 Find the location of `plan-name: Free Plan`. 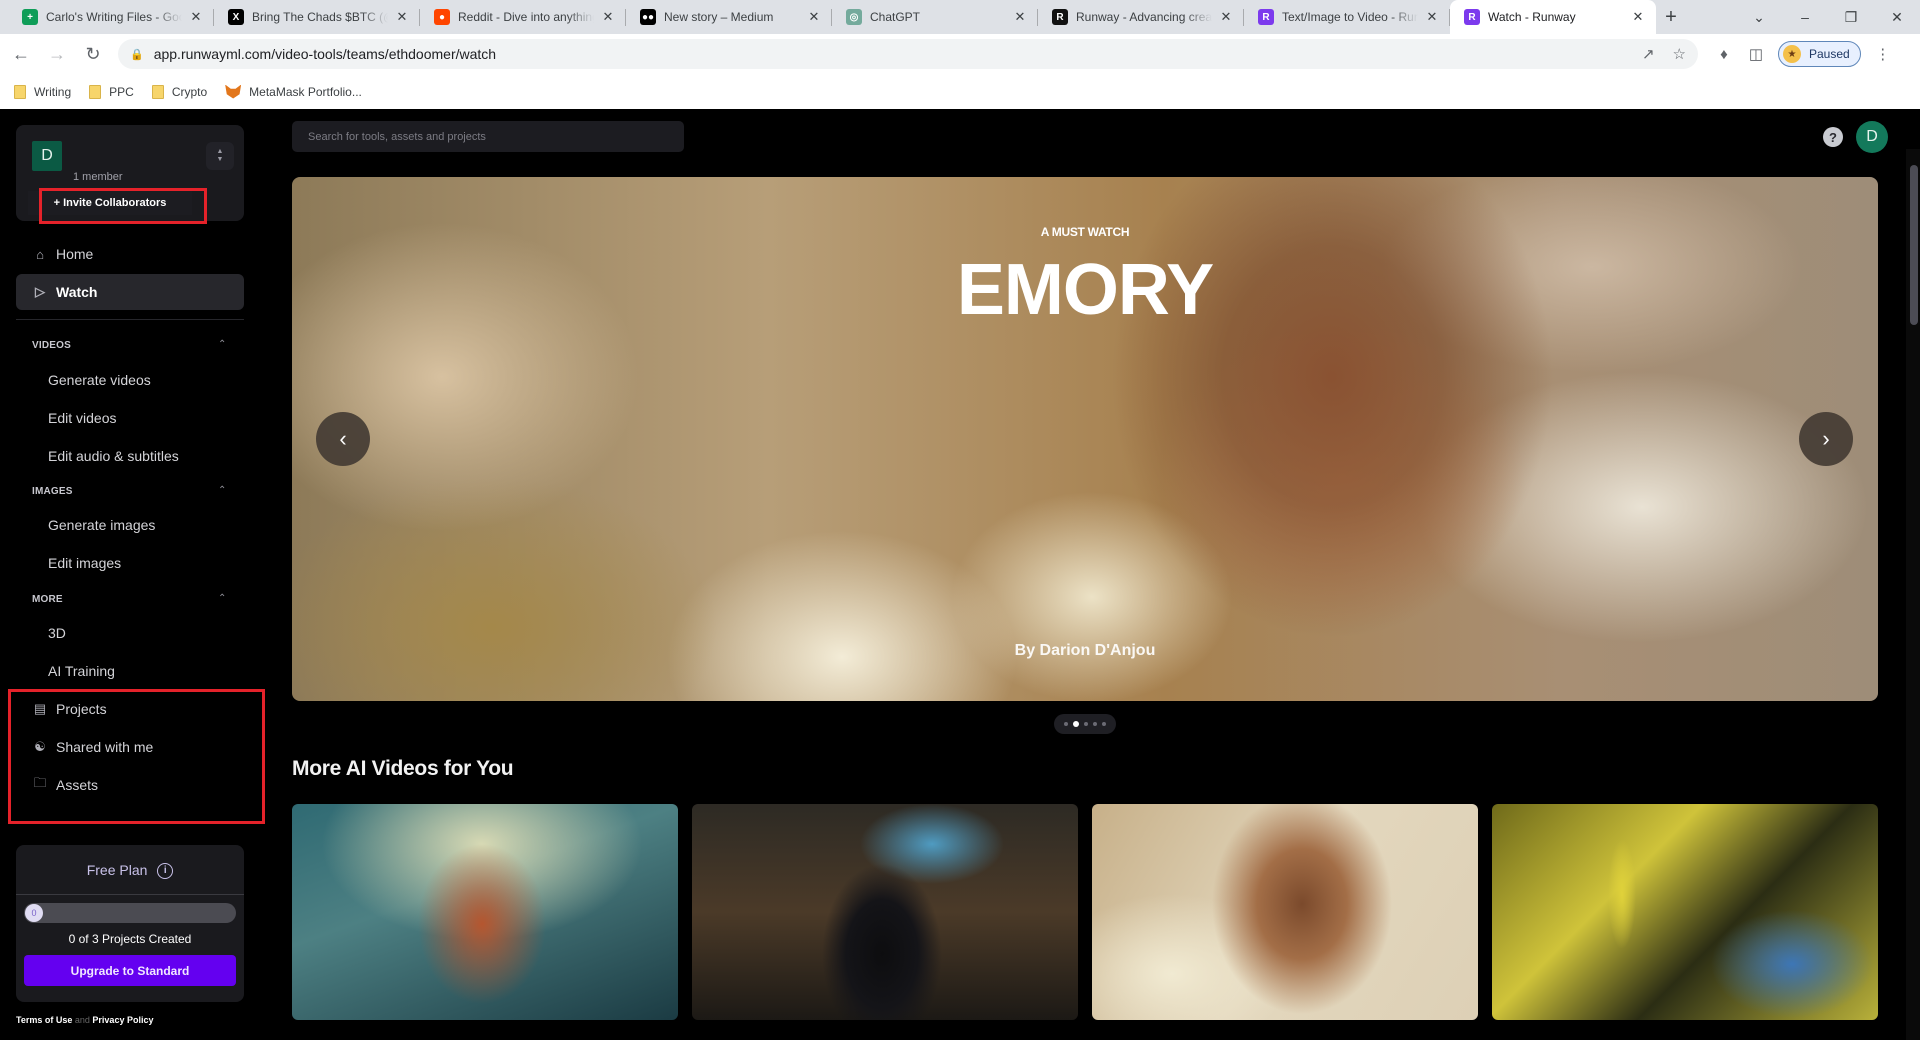

plan-name: Free Plan is located at coordinates (117, 870).